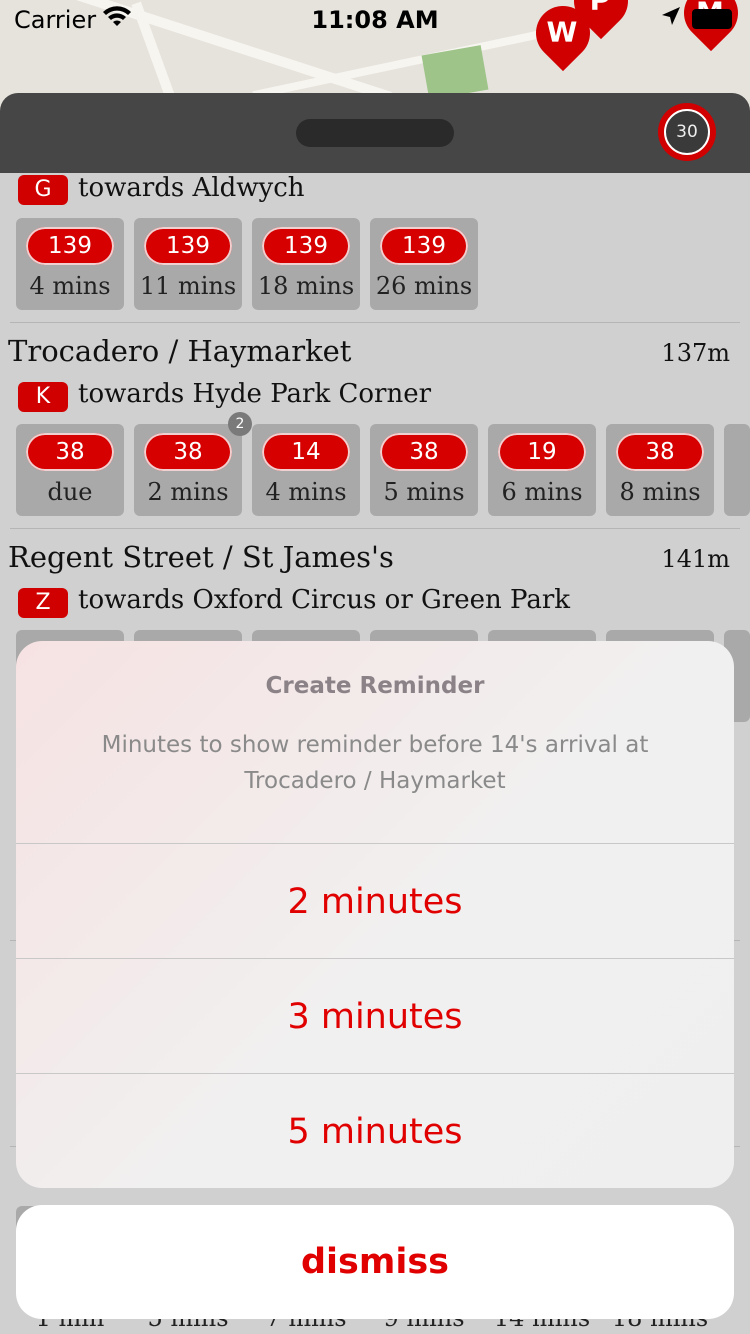  What do you see at coordinates (671, 19) in the screenshot?
I see `location-arrow-icon` at bounding box center [671, 19].